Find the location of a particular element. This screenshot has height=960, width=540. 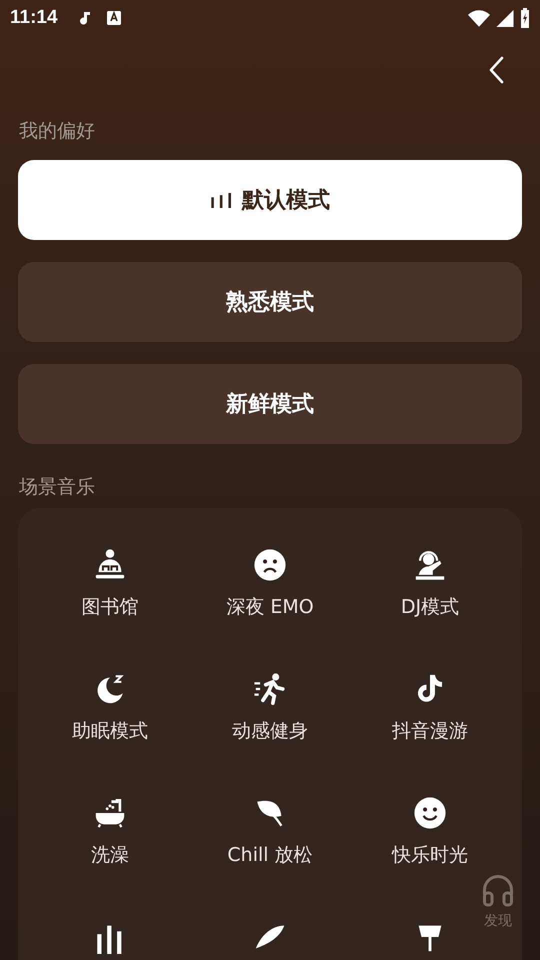

scene-label: 助眠模式 is located at coordinates (110, 731).